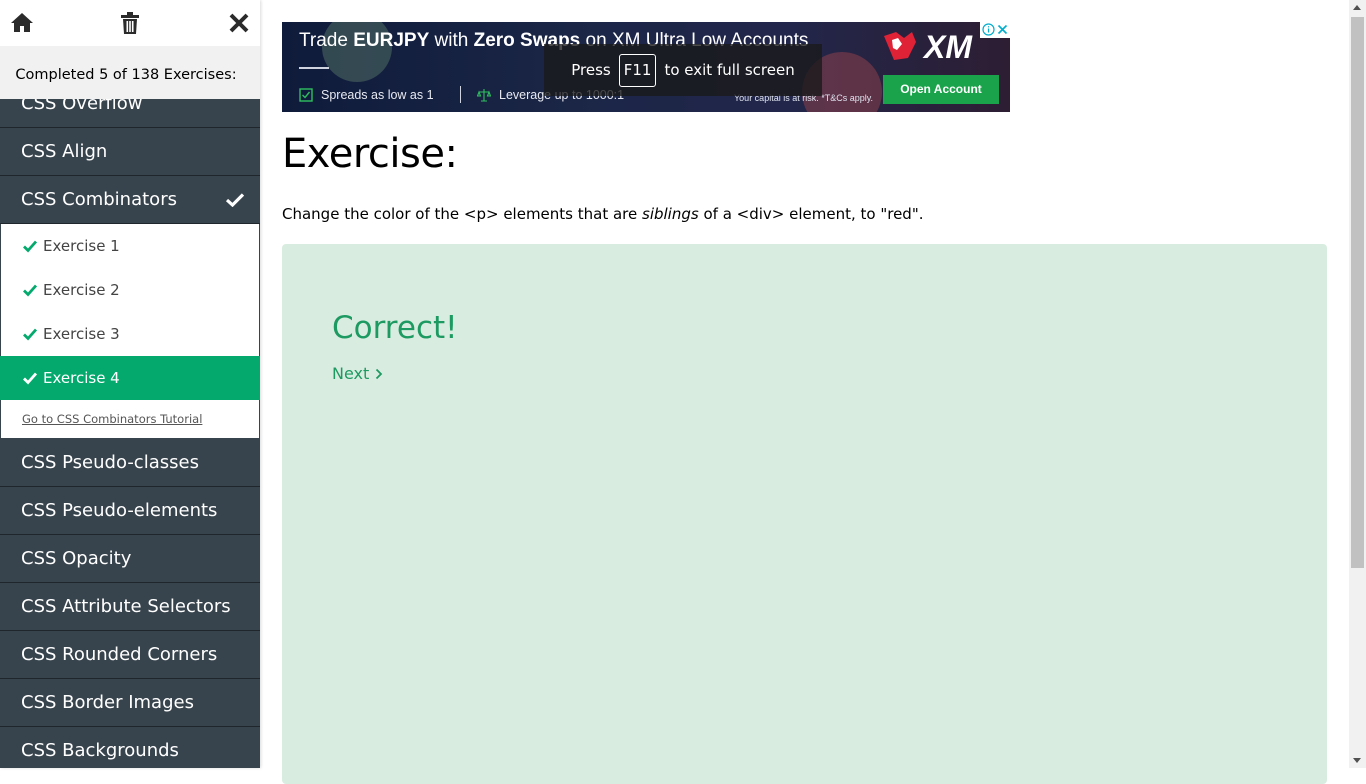  I want to click on ad-controls, so click(995, 30).